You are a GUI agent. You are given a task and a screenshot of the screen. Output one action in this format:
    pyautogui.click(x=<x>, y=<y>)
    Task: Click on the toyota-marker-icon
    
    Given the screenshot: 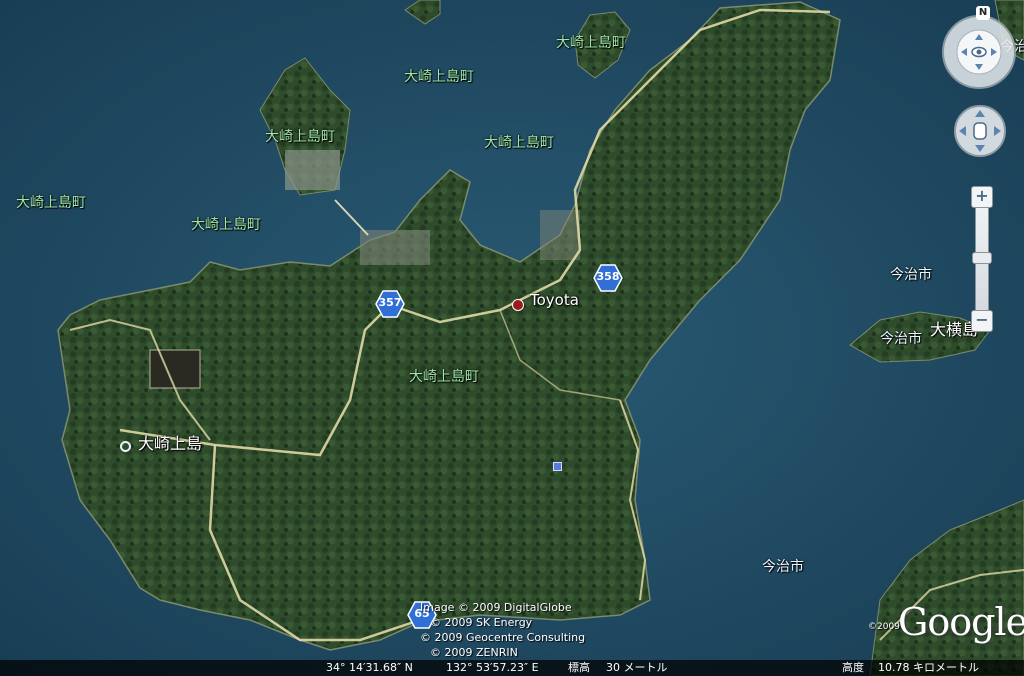 What is the action you would take?
    pyautogui.click(x=518, y=305)
    